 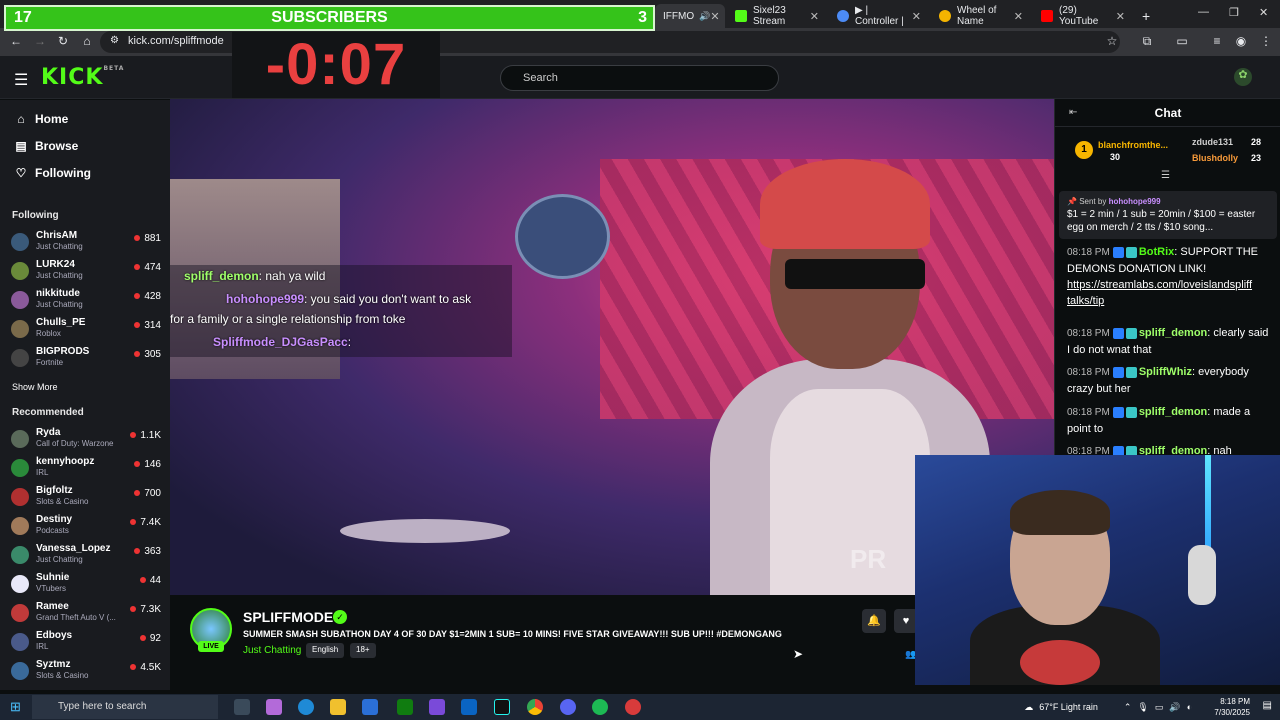 What do you see at coordinates (1174, 707) in the screenshot?
I see `volume-icon: 🔊` at bounding box center [1174, 707].